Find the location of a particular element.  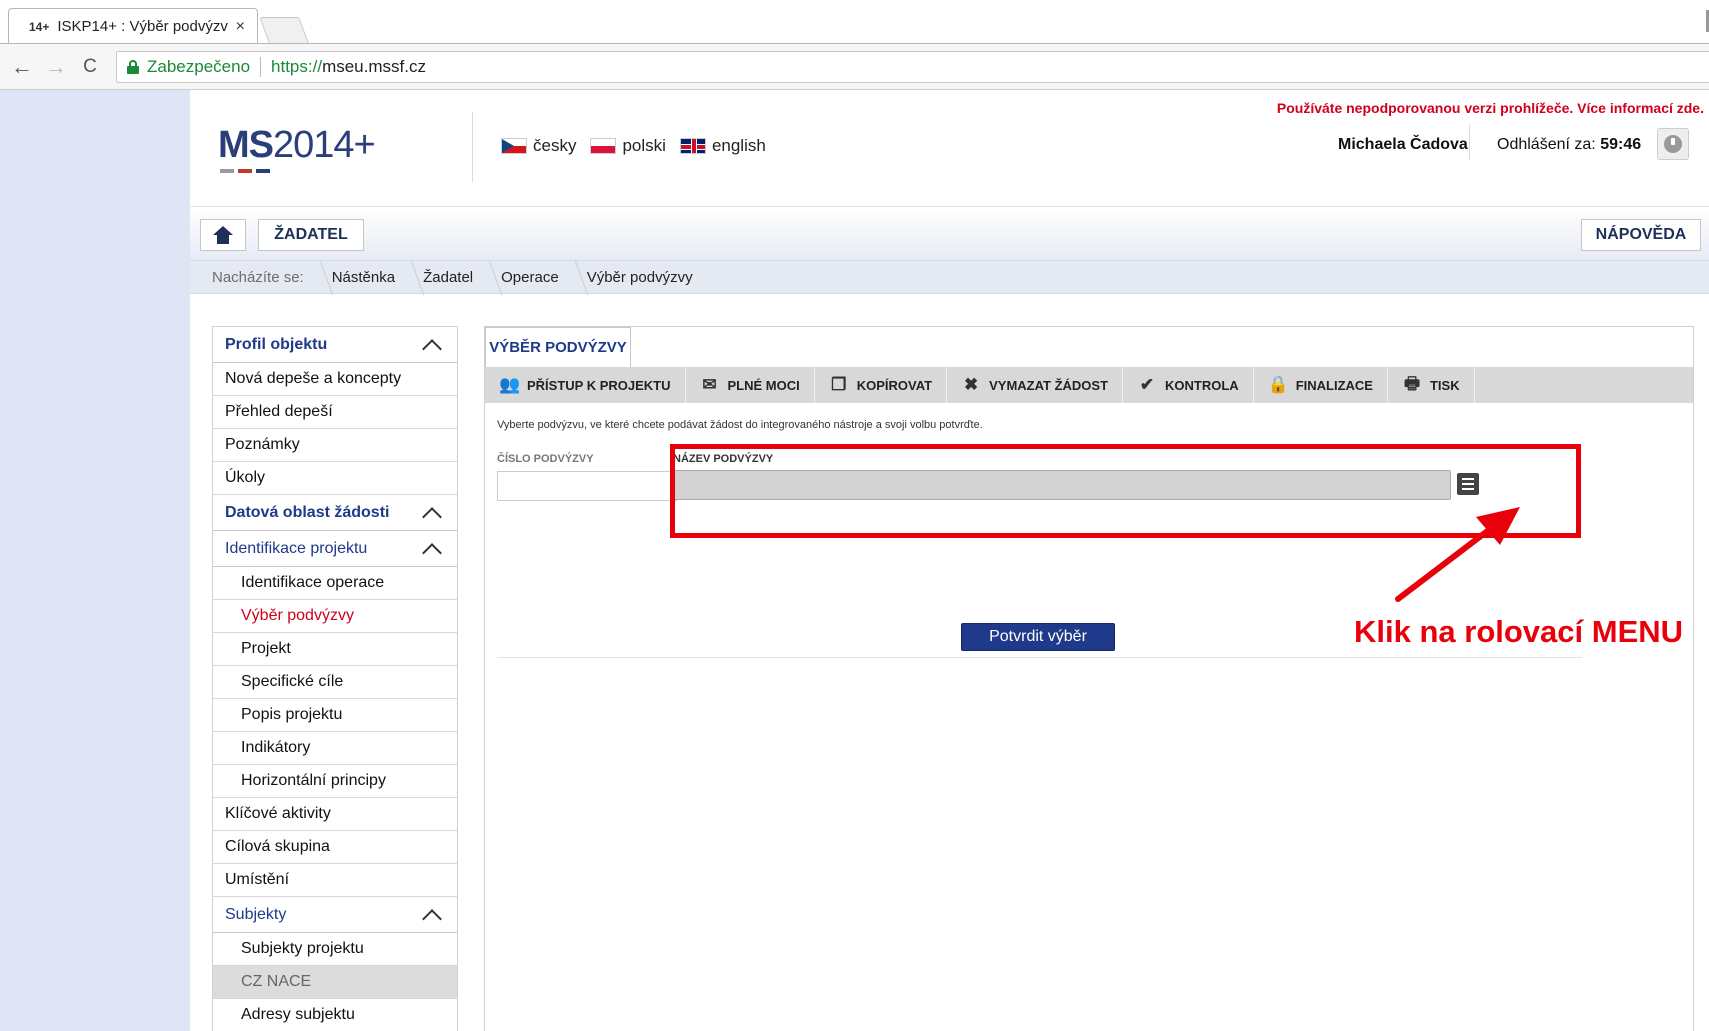

sidebar-item-label: Přehled depeší is located at coordinates (279, 411).